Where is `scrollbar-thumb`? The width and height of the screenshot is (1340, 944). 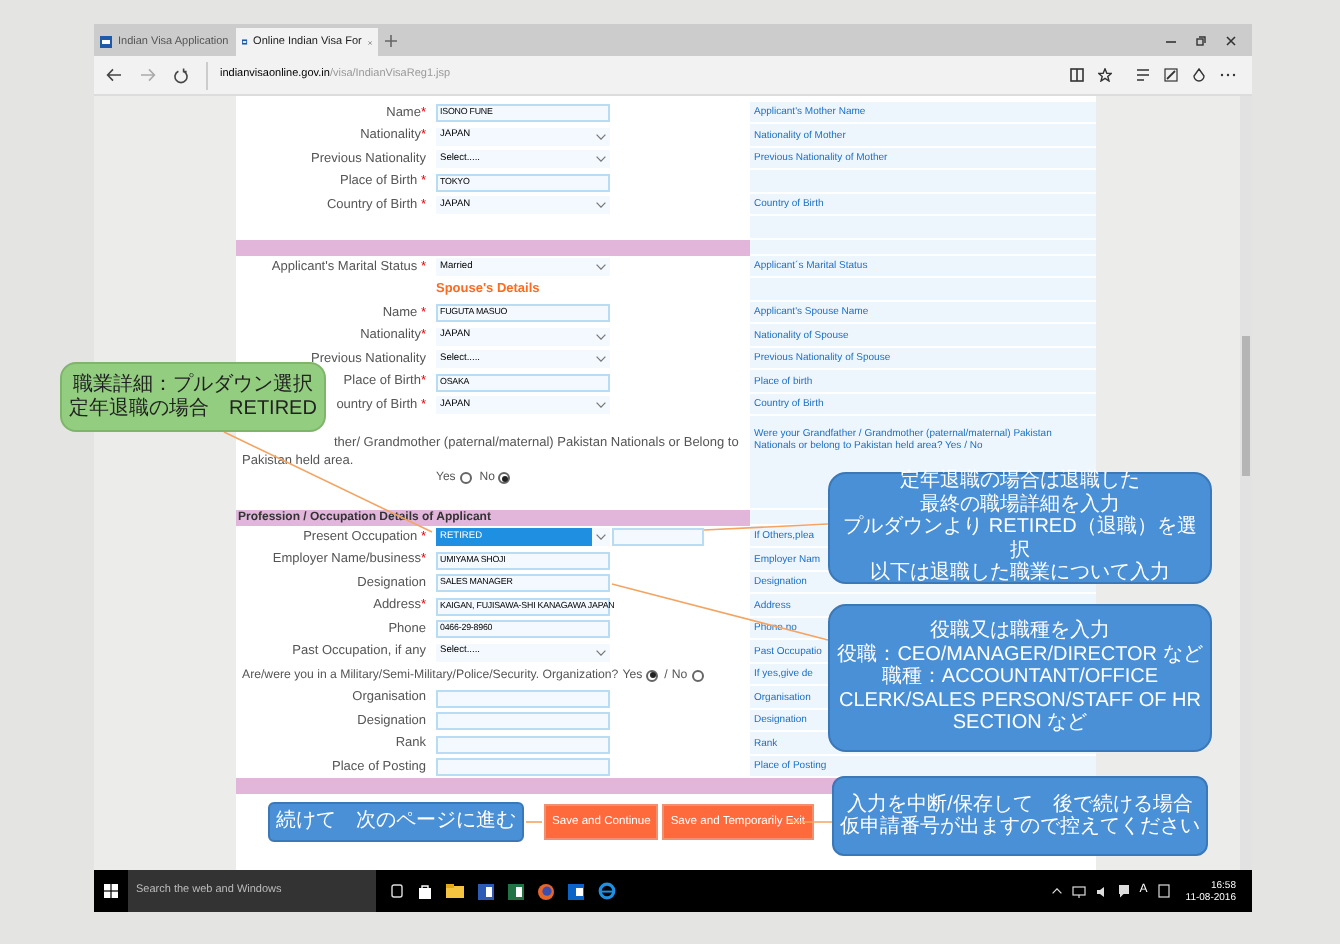 scrollbar-thumb is located at coordinates (1246, 406).